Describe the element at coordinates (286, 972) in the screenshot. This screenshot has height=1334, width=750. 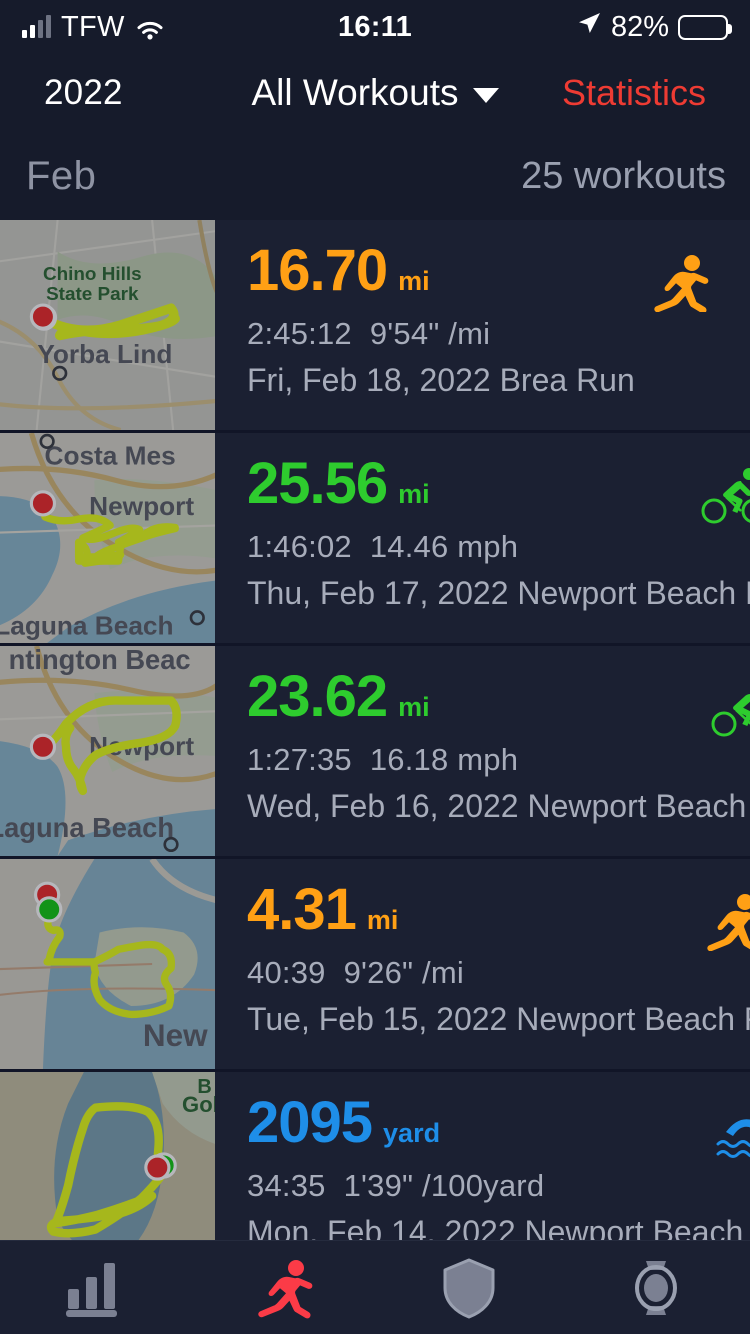
I see `duration-value: 40:39` at that location.